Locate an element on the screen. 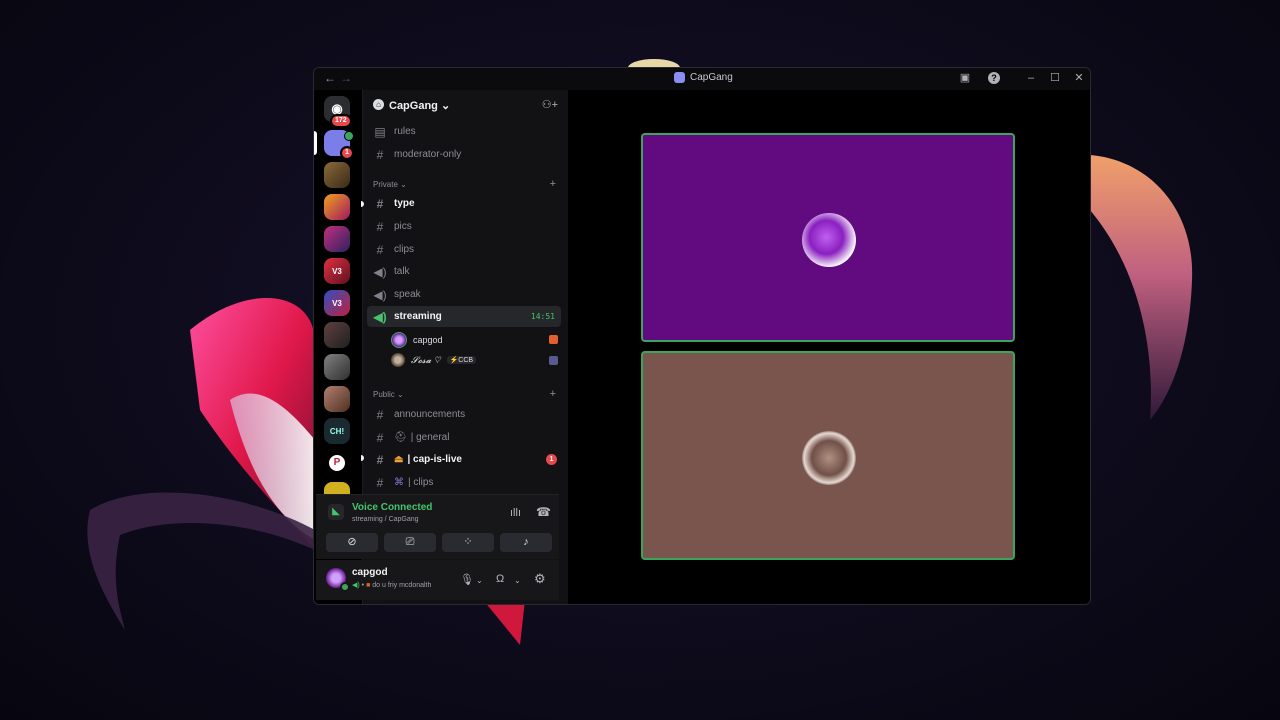  gamepad-emoji-icon: ⌘ is located at coordinates (399, 482).